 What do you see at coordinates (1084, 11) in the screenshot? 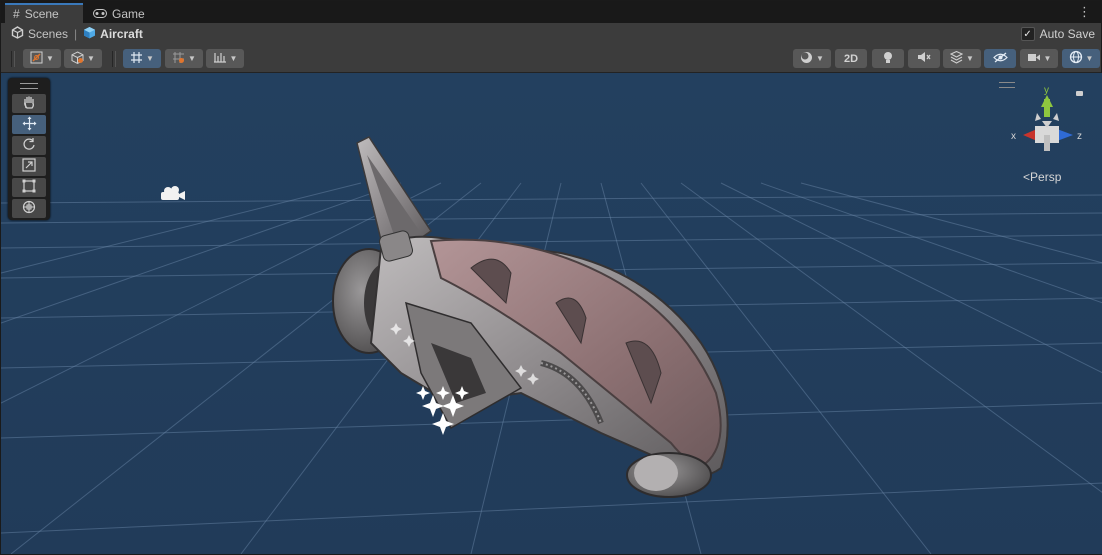
I see `more-options-icon: ⋮` at bounding box center [1084, 11].